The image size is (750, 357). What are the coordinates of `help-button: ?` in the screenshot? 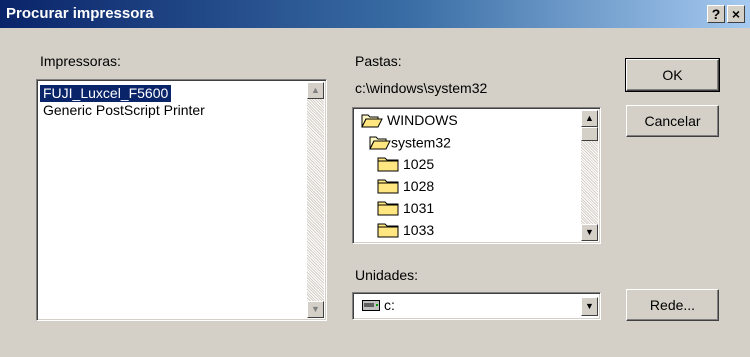 It's located at (716, 14).